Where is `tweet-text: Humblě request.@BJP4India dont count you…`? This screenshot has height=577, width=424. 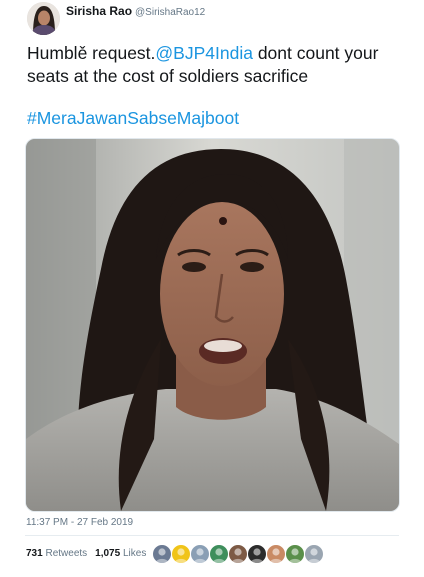
tweet-text: Humblě request.@BJP4India dont count you… is located at coordinates (219, 65).